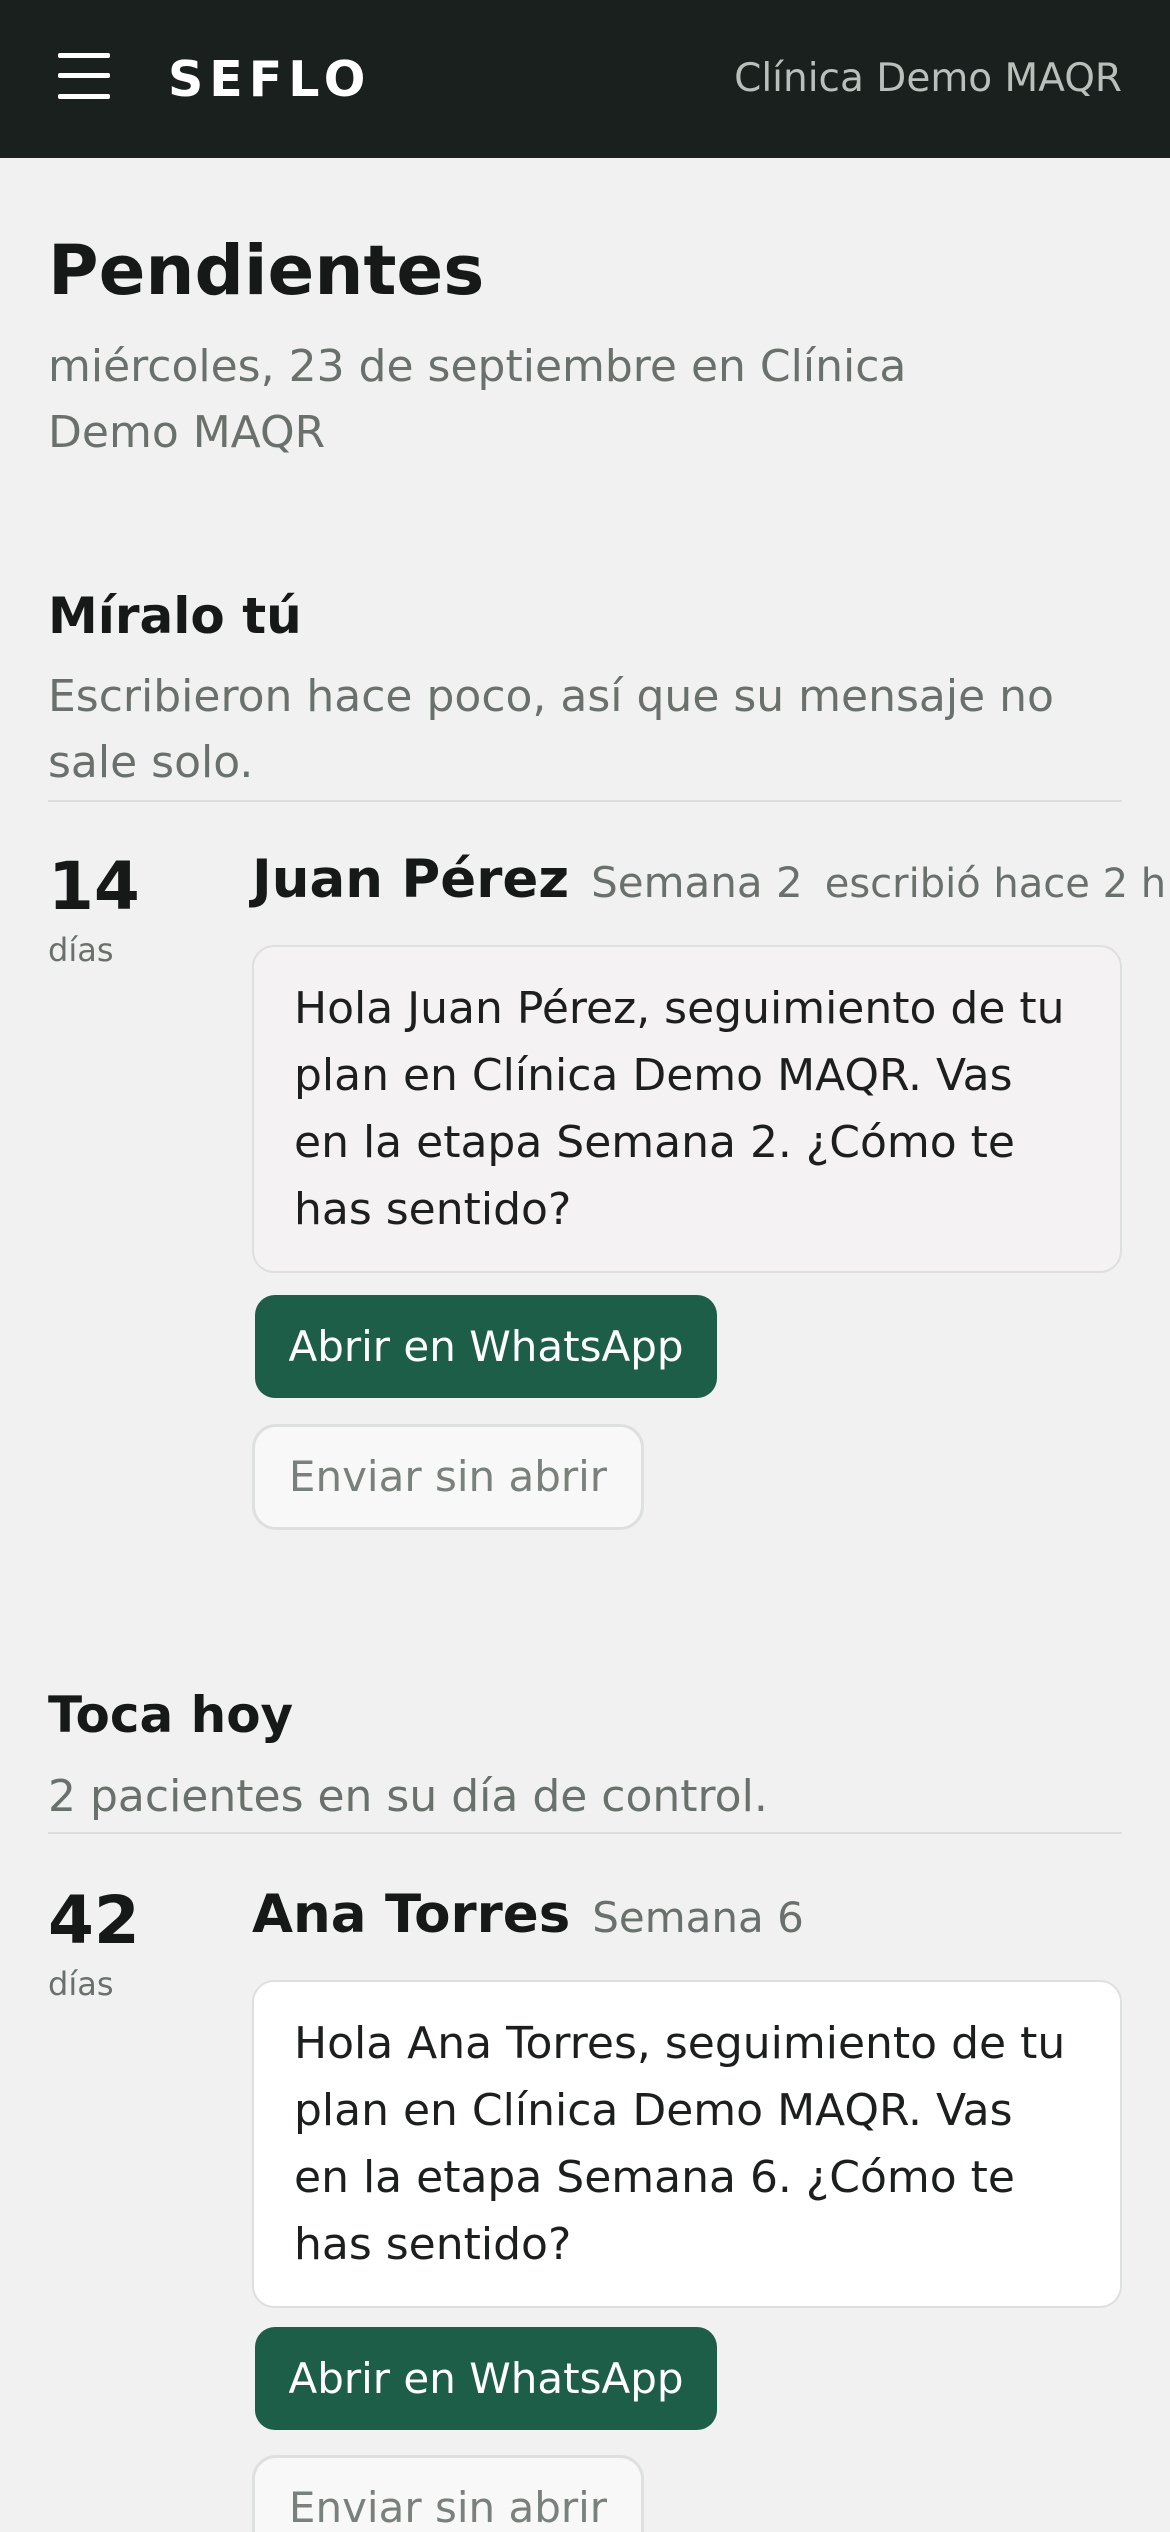 The image size is (1170, 2532). I want to click on last-message-note: escribió hace 2 h, so click(995, 884).